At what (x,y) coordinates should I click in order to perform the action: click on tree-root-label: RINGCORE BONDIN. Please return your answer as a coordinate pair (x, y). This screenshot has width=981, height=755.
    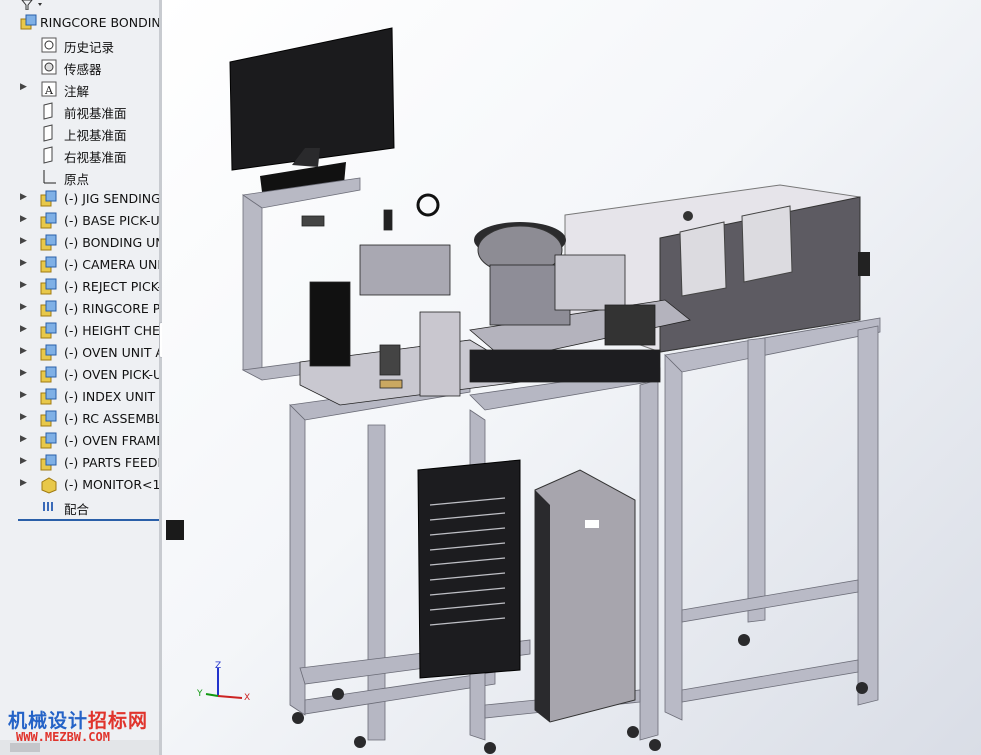
    Looking at the image, I should click on (99, 22).